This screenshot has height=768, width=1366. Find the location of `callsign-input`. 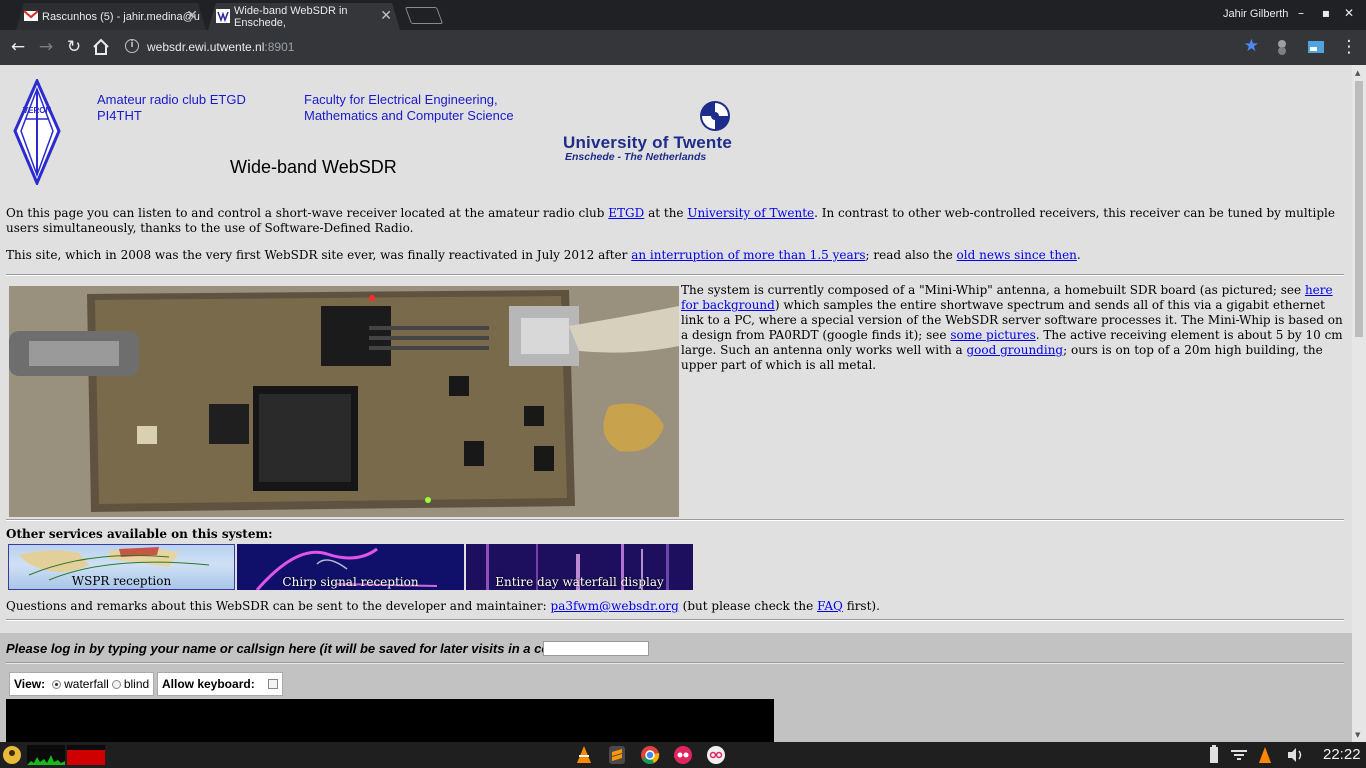

callsign-input is located at coordinates (596, 648).